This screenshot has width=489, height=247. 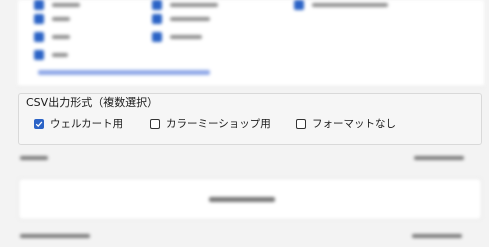 What do you see at coordinates (87, 124) in the screenshot?
I see `option-label: ウェルカート用` at bounding box center [87, 124].